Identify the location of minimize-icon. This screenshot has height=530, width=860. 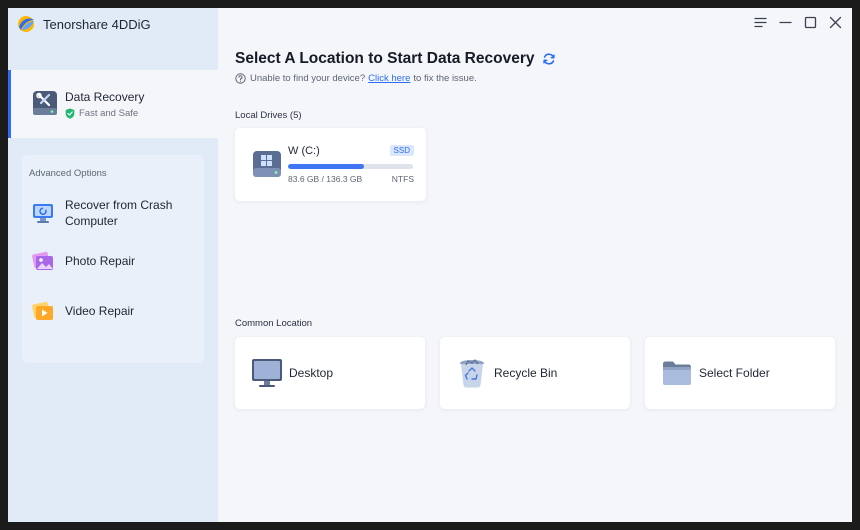
(785, 22).